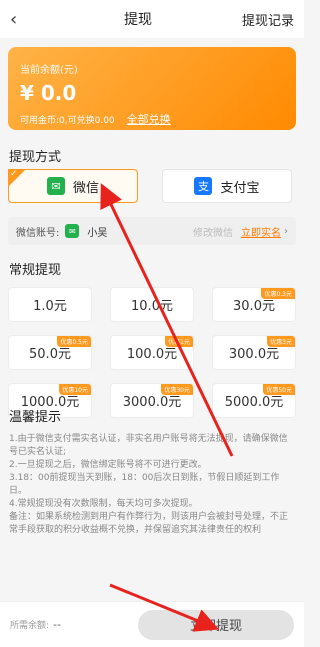  I want to click on method-section-title: 提现方式, so click(35, 157).